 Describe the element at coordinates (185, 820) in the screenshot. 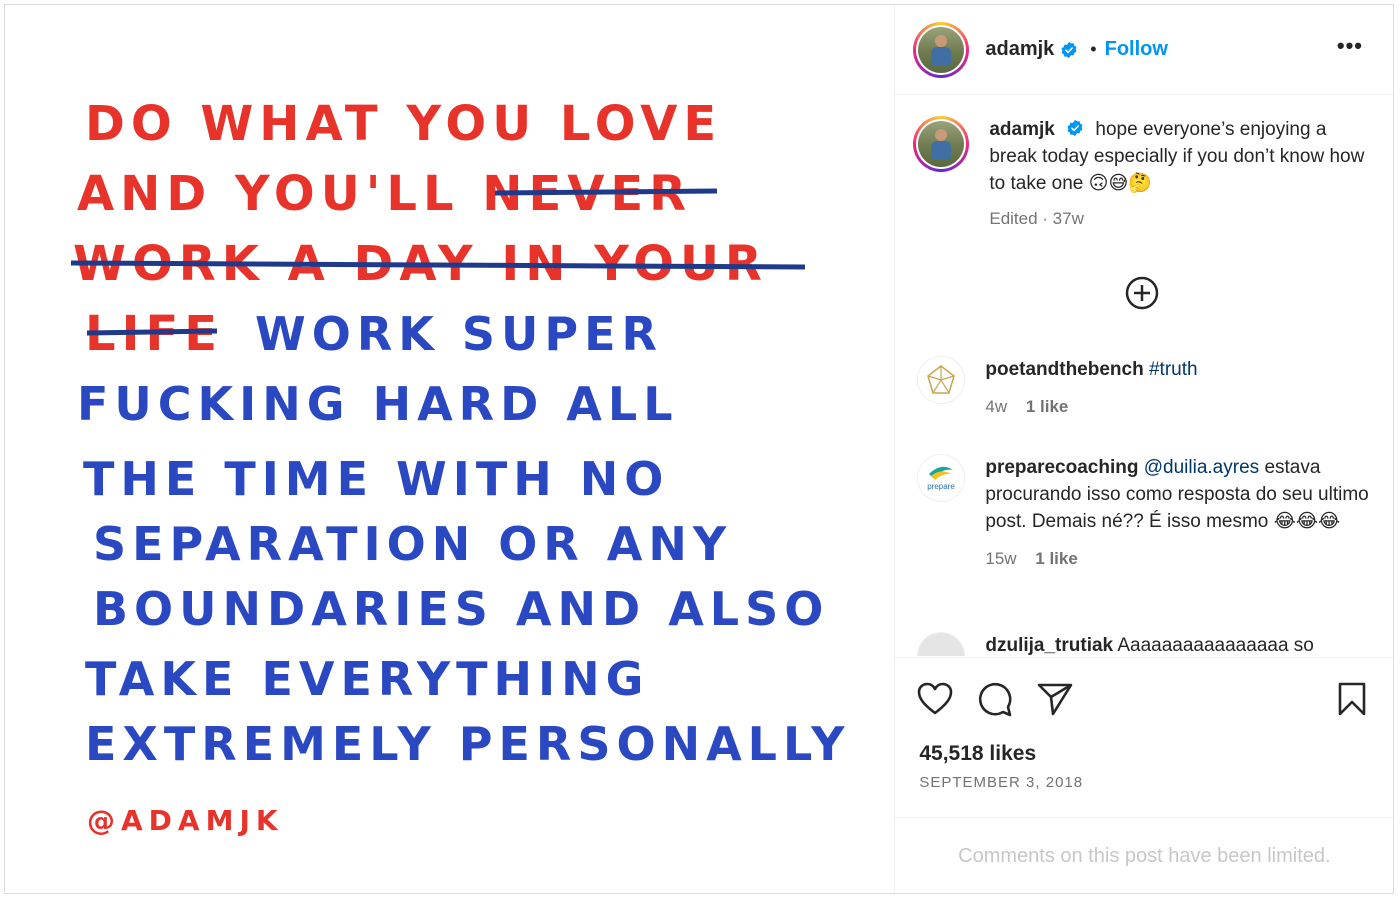

I see `artwork-signature: @ADAMJK` at that location.